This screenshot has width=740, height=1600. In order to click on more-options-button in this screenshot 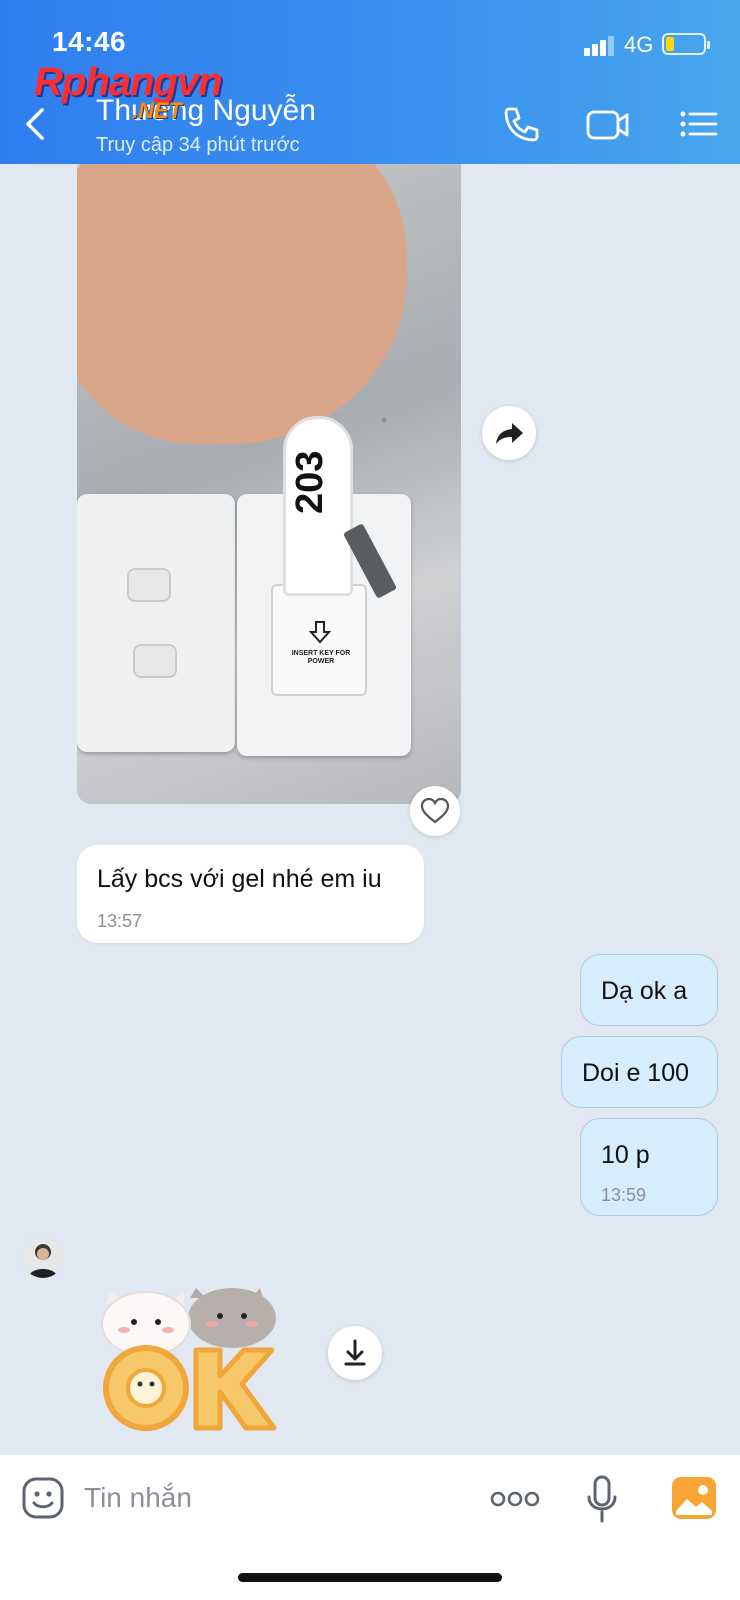, I will do `click(515, 1499)`.